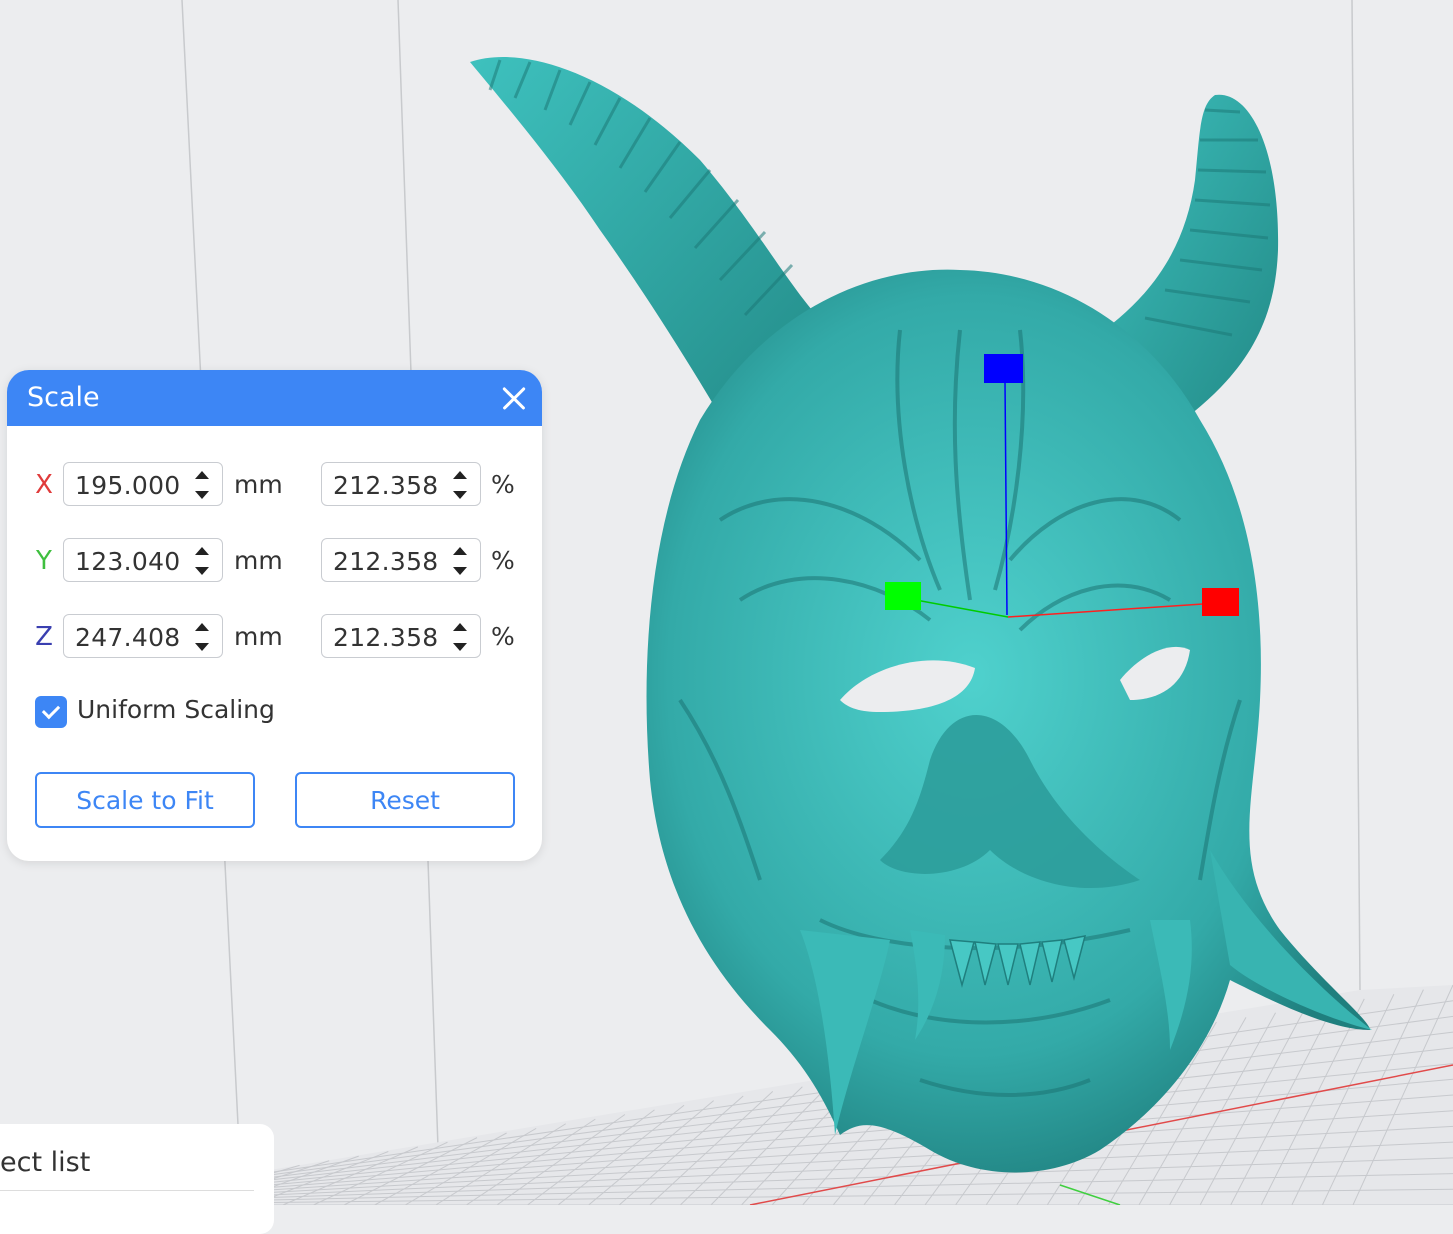 Image resolution: width=1453 pixels, height=1234 pixels. What do you see at coordinates (128, 561) in the screenshot?
I see `y-size-value: 123.040` at bounding box center [128, 561].